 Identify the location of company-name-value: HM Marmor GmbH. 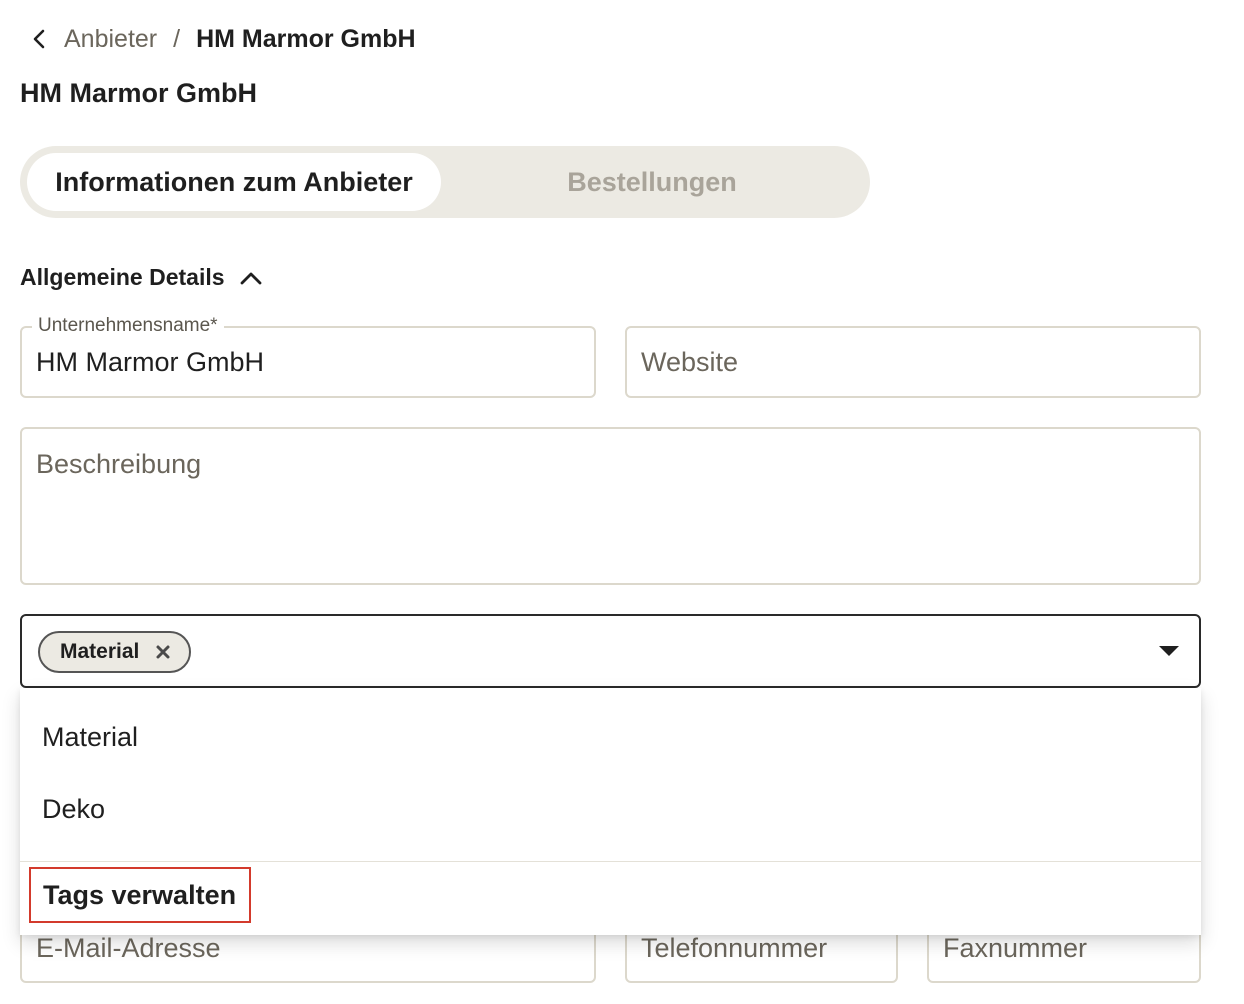
(150, 362).